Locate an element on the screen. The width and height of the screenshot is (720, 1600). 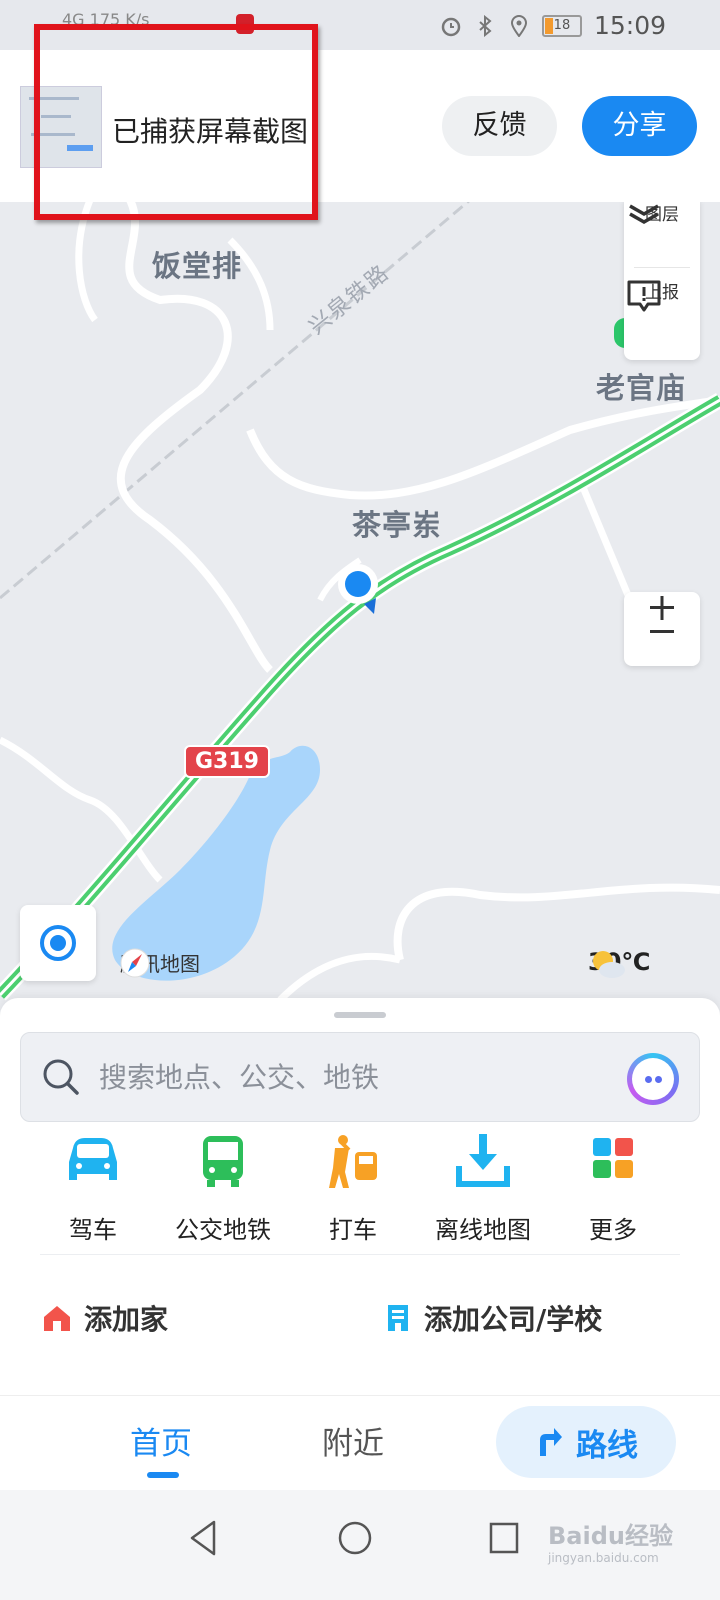
route-button: 路线 is located at coordinates (586, 1442).